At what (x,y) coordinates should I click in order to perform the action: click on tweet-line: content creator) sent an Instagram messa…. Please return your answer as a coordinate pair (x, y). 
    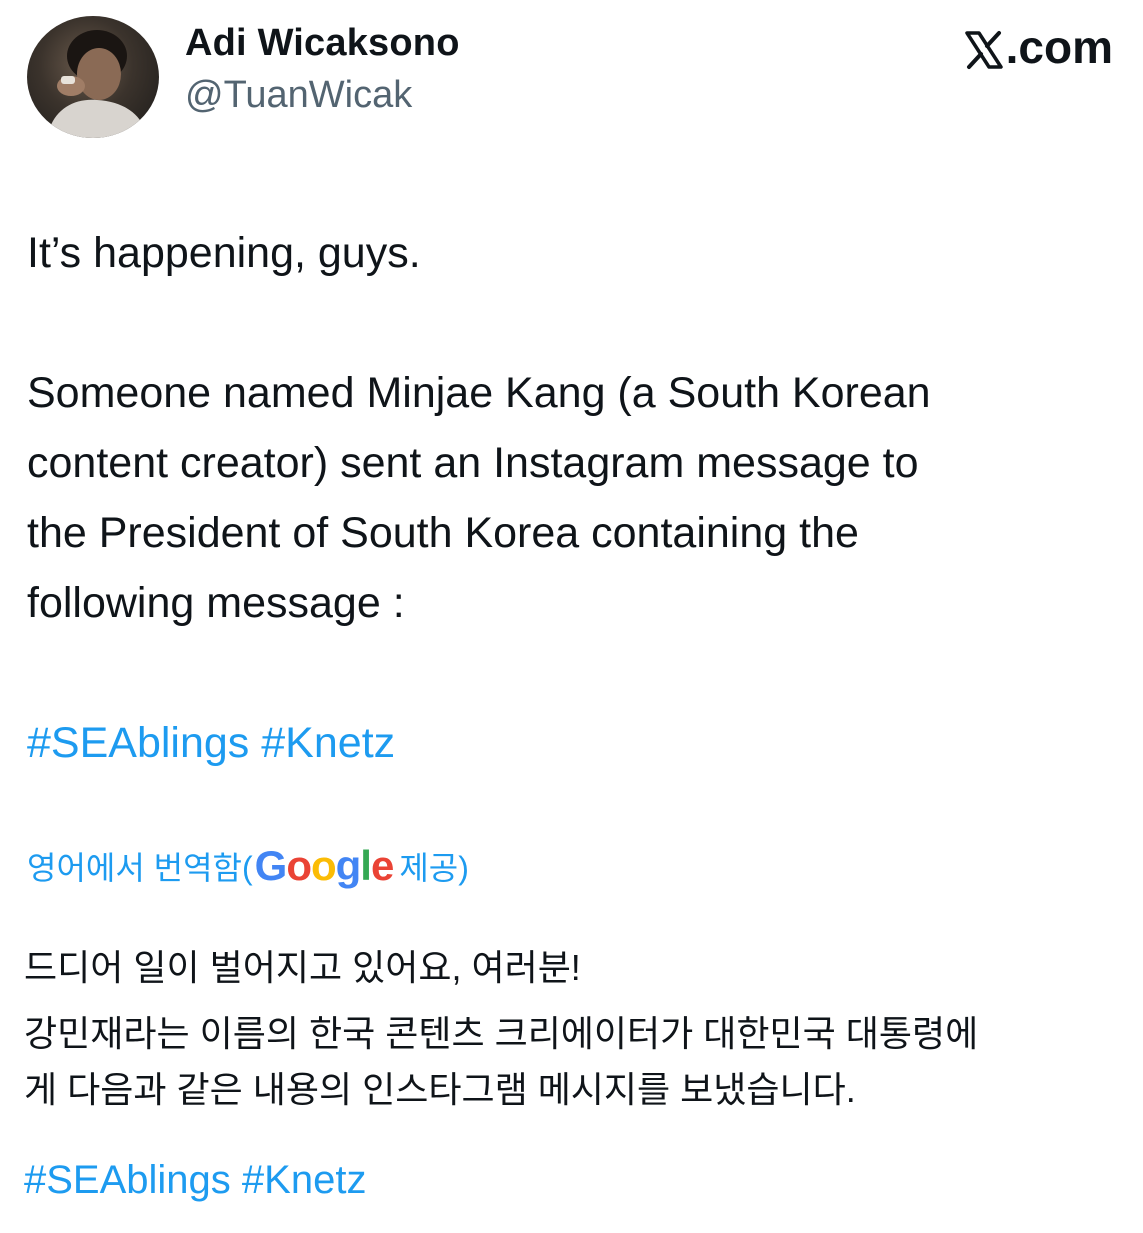
    Looking at the image, I should click on (473, 463).